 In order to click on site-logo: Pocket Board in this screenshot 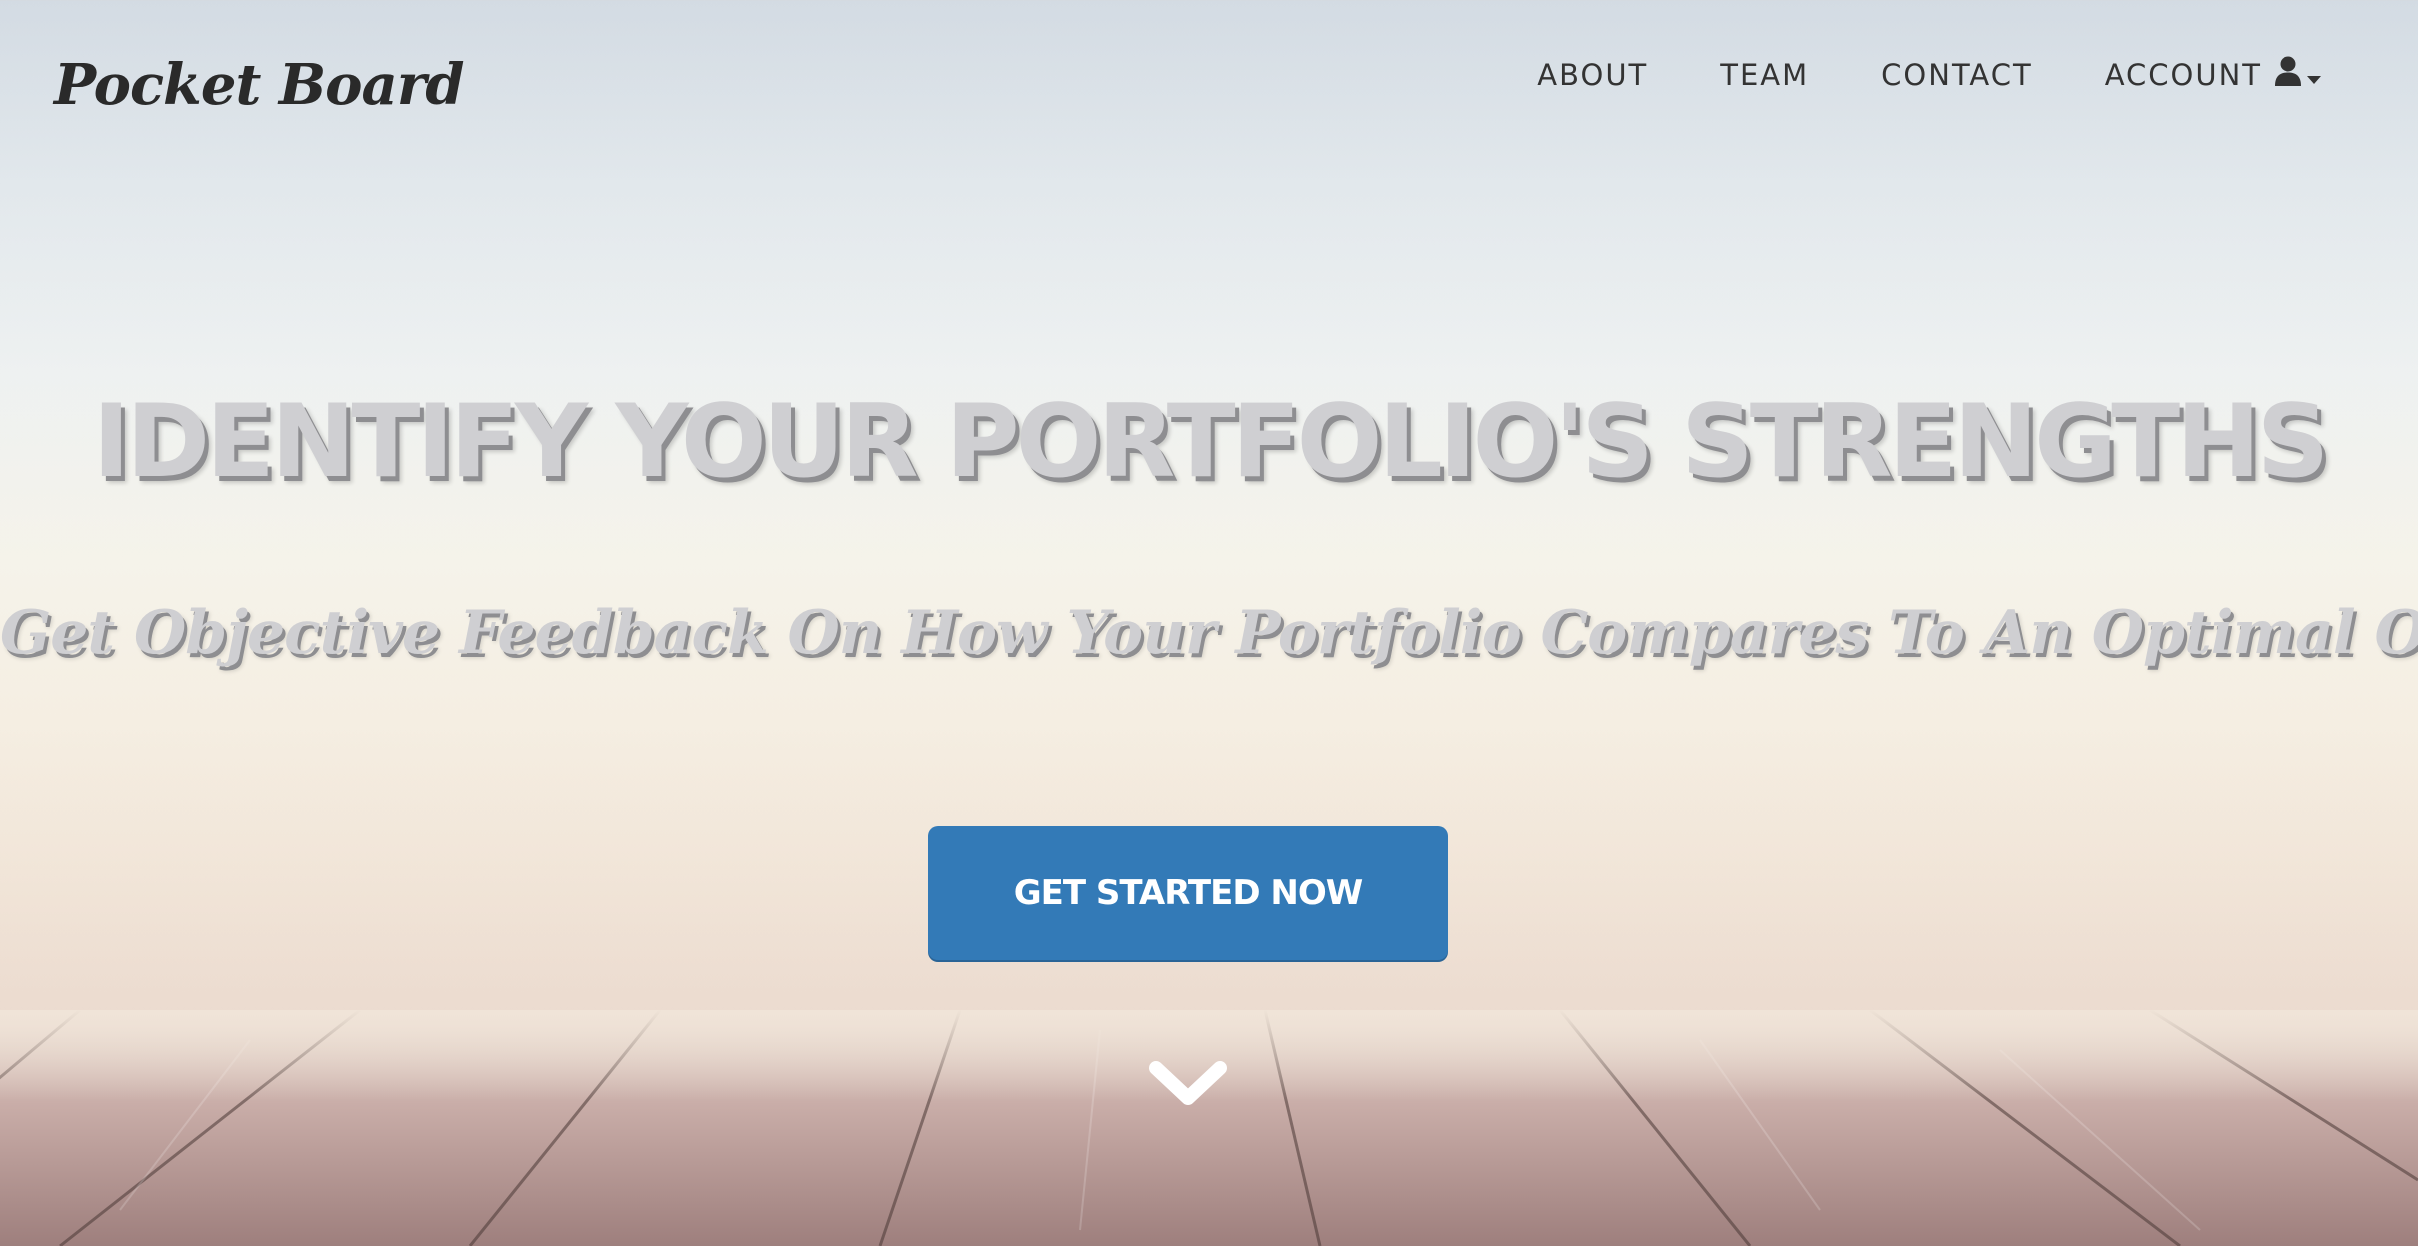, I will do `click(259, 85)`.